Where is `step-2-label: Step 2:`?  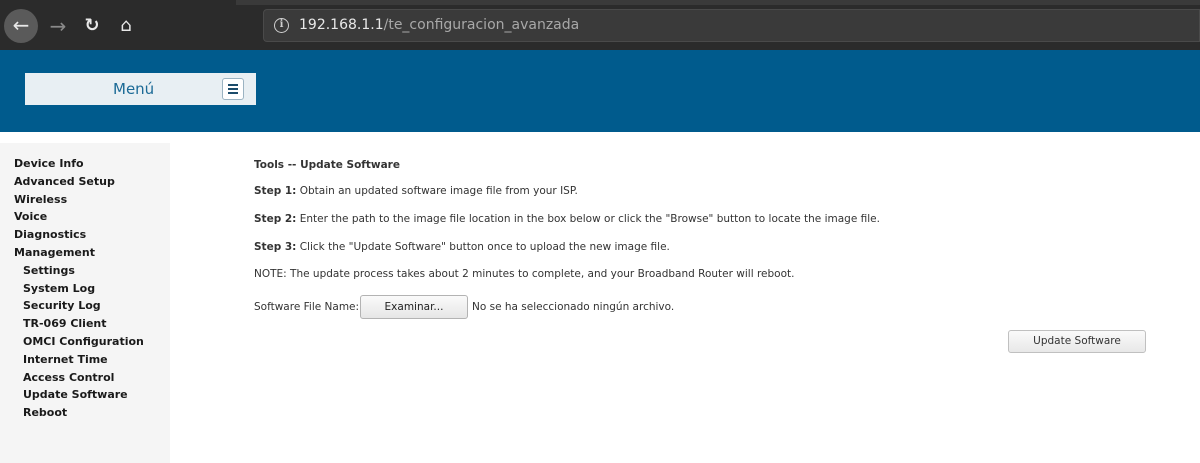 step-2-label: Step 2: is located at coordinates (275, 219).